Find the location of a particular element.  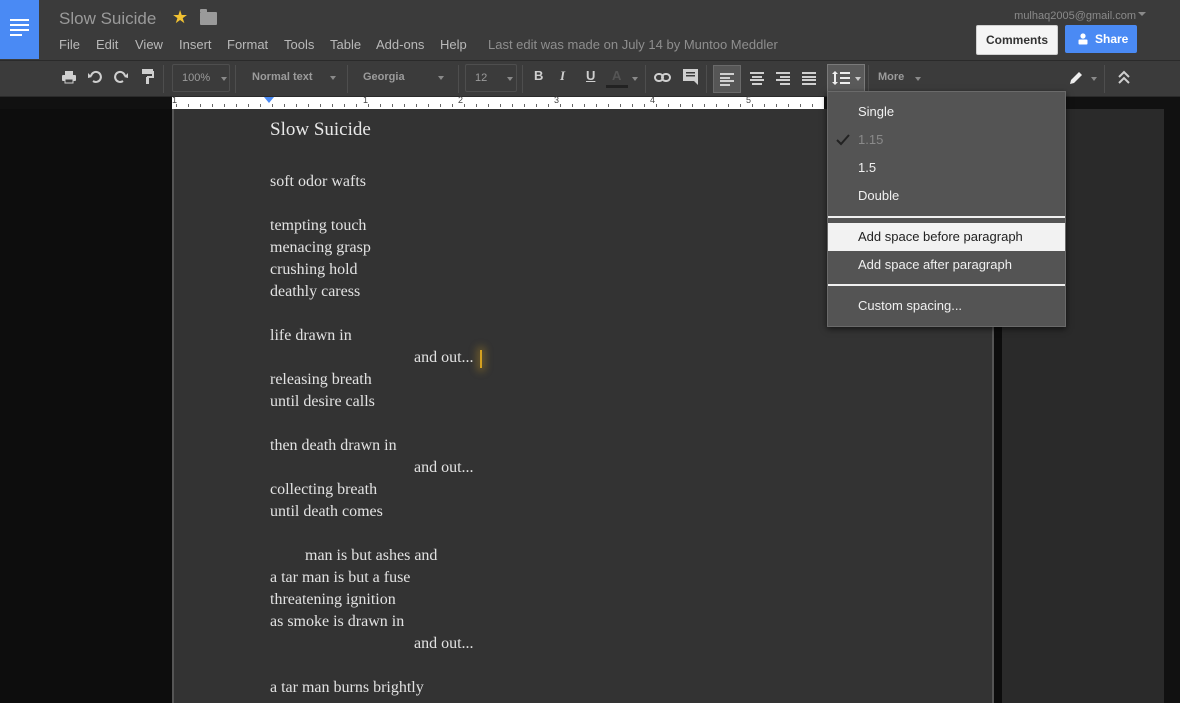

redo-icon is located at coordinates (121, 78).